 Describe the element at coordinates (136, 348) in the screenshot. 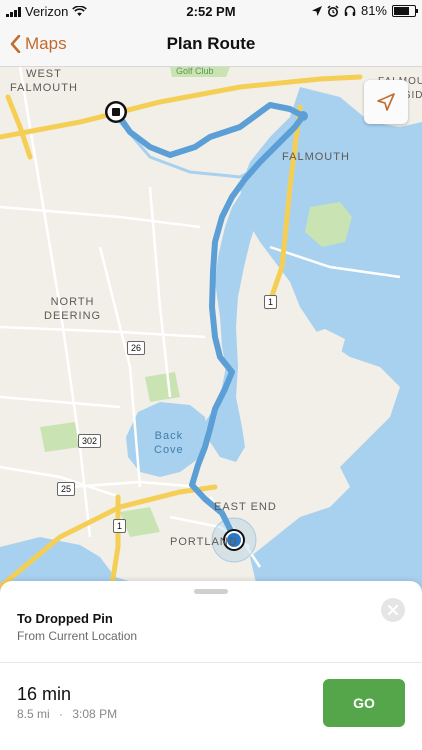

I see `highway-shield-26: 26` at that location.